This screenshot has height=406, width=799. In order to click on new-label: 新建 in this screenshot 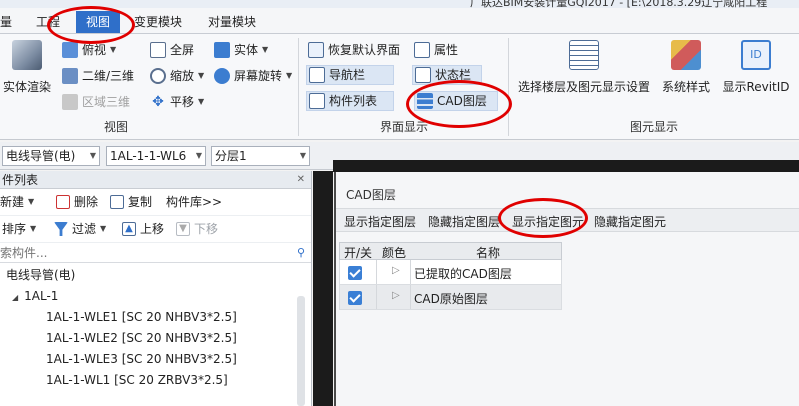, I will do `click(12, 202)`.